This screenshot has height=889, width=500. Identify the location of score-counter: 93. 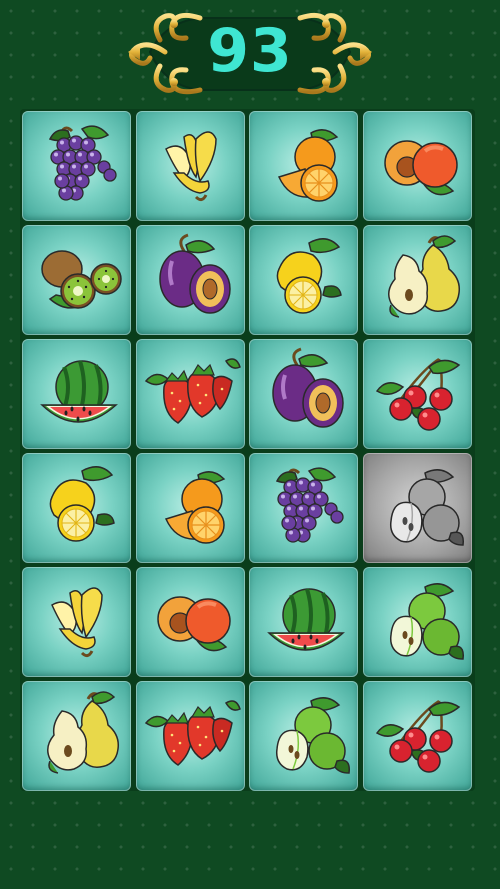
(250, 51).